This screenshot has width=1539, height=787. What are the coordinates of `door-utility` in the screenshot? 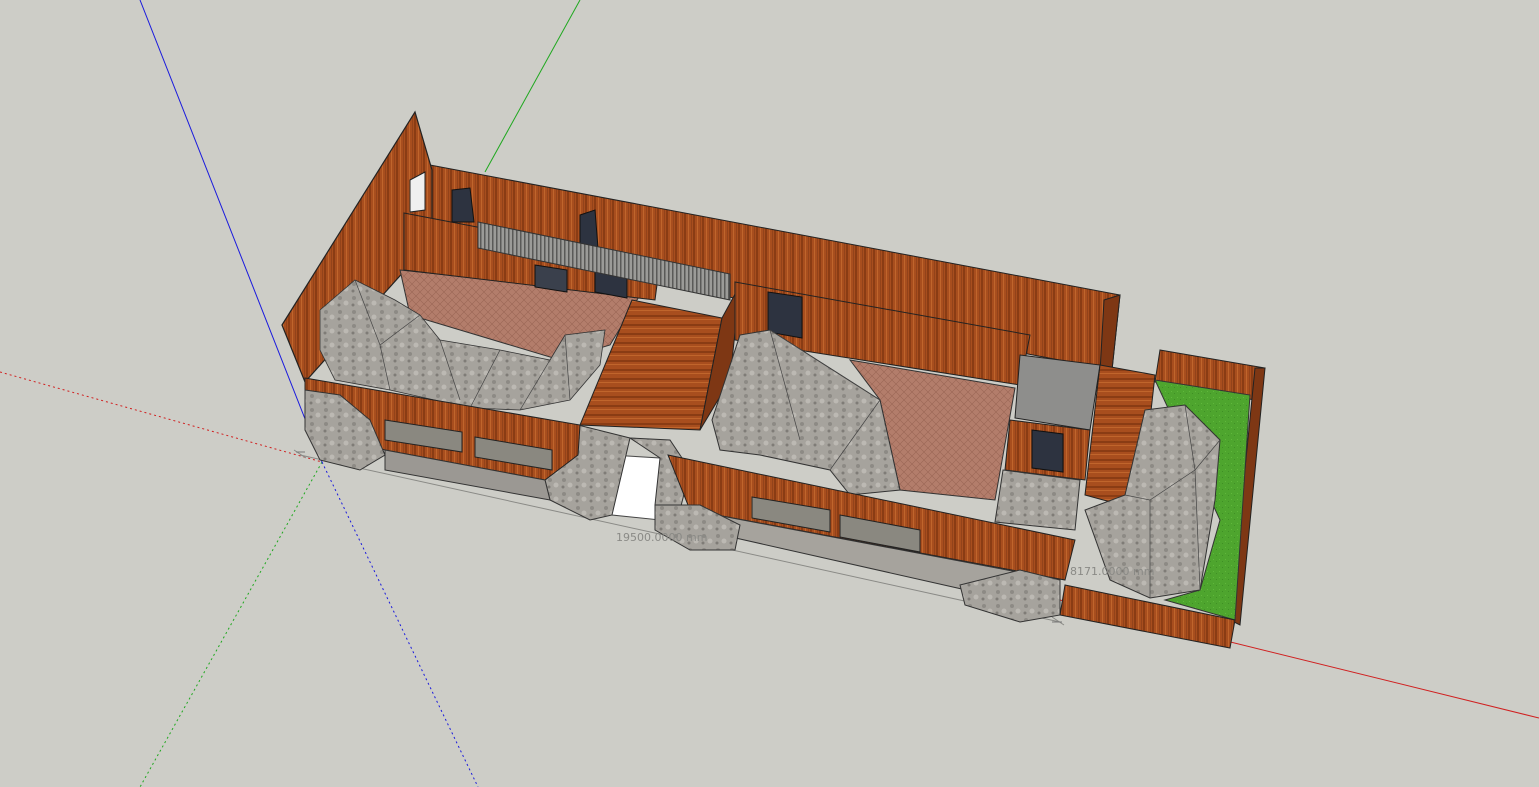 It's located at (1047, 451).